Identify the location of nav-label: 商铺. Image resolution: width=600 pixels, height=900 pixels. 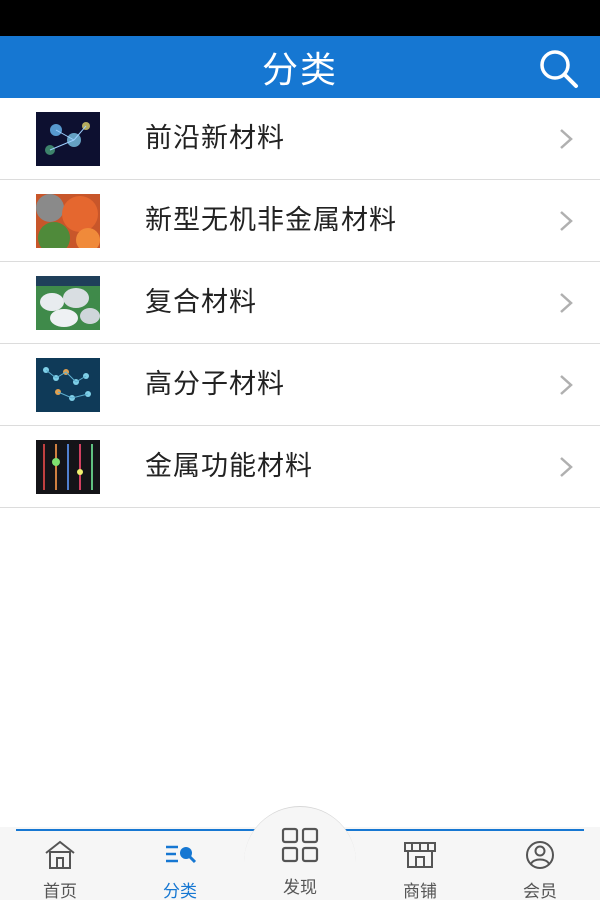
(420, 891).